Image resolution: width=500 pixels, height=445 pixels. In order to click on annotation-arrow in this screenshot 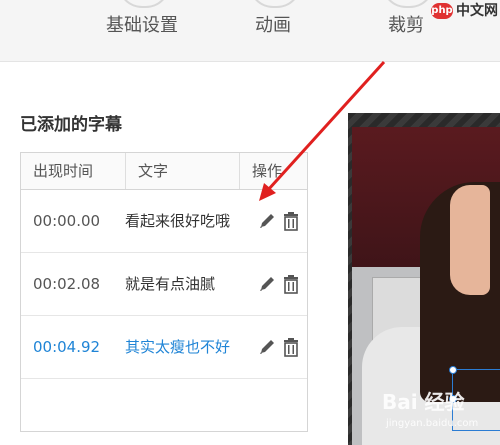, I will do `click(322, 130)`.